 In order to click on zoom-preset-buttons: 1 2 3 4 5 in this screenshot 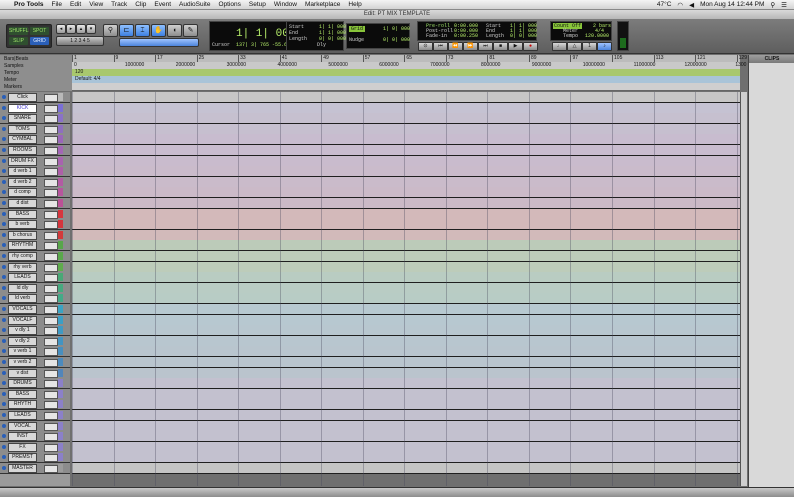, I will do `click(80, 41)`.